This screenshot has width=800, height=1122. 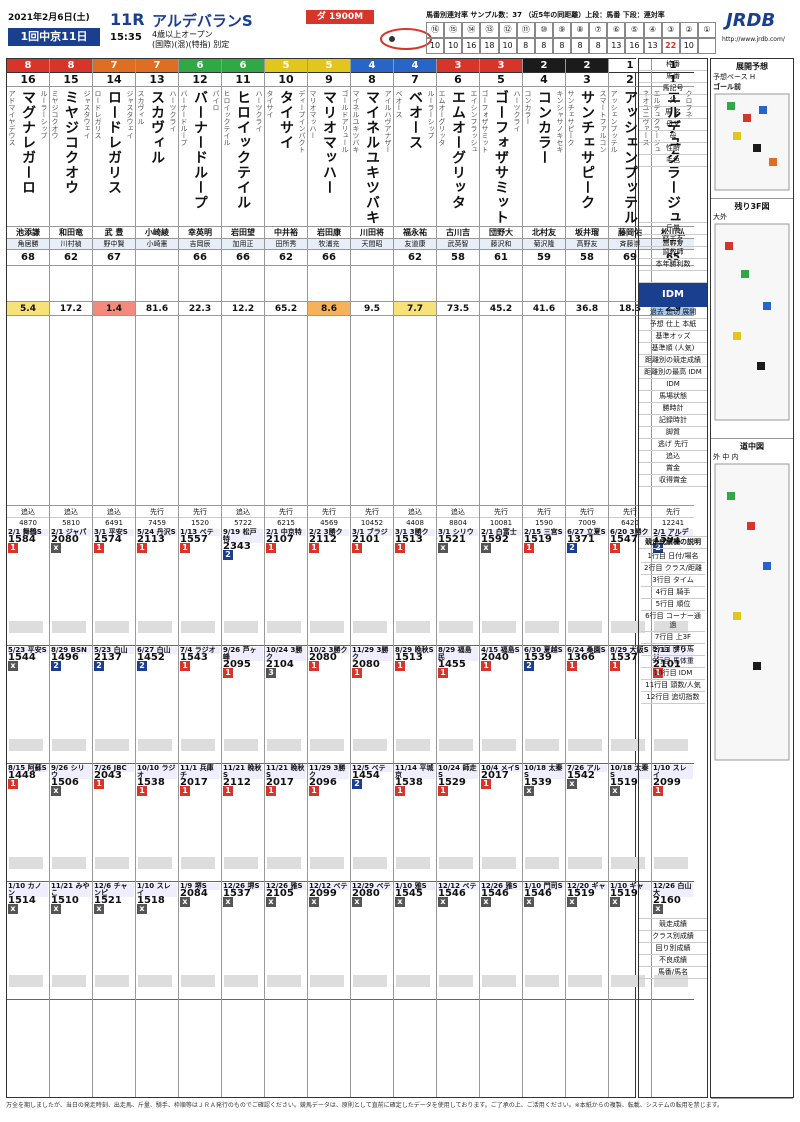 I want to click on horse-name: アッシェンプッテル, so click(x=630, y=158).